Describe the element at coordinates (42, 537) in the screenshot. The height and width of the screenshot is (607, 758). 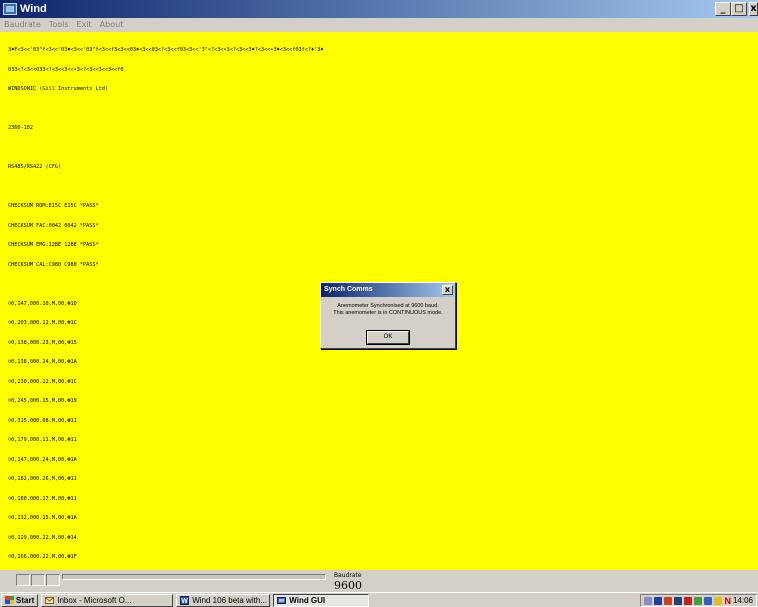
I see `terminal-line: ☺0,129,000.22,M,00,☻14` at that location.